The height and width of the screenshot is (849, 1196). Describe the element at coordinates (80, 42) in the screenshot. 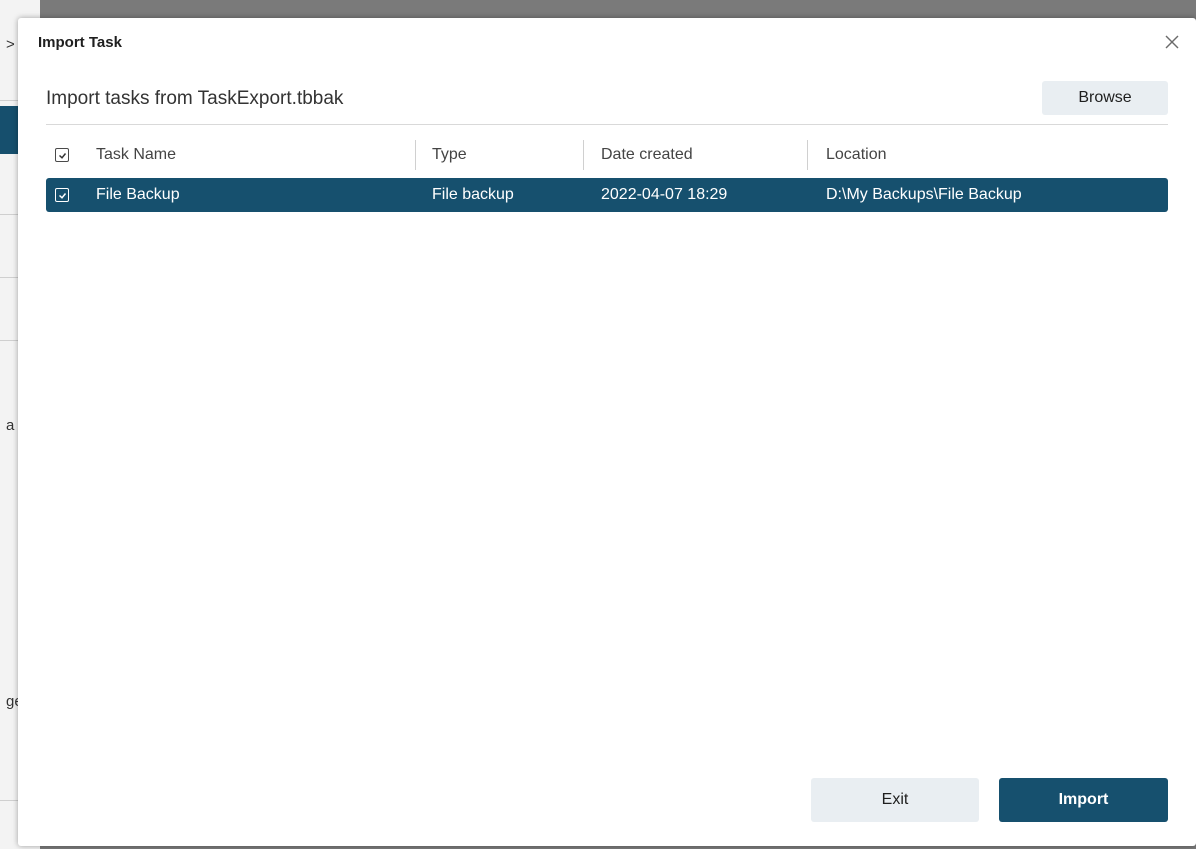

I see `dialog-title: Import Task` at that location.